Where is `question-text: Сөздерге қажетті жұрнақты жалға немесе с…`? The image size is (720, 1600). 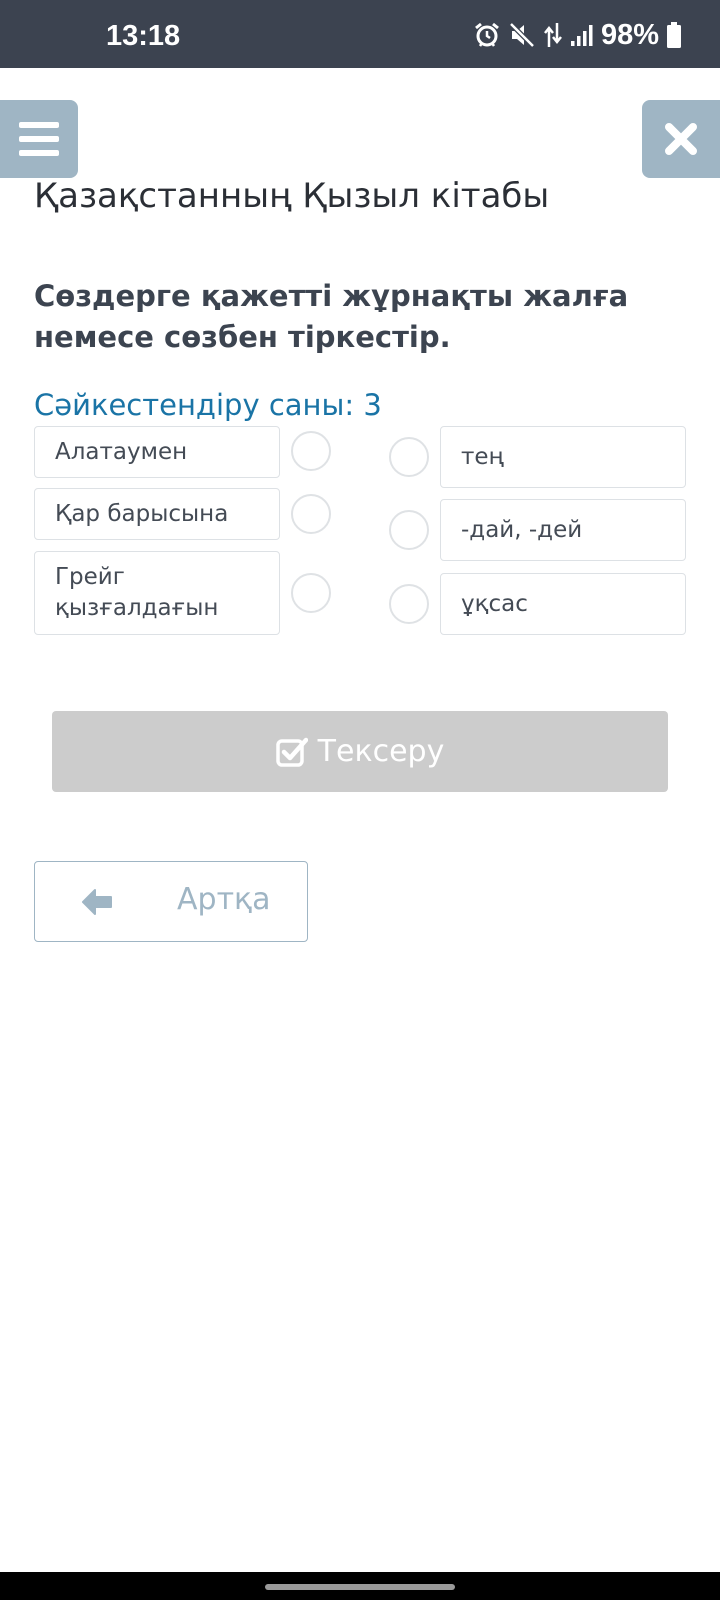 question-text: Сөздерге қажетті жұрнақты жалға немесе с… is located at coordinates (331, 316).